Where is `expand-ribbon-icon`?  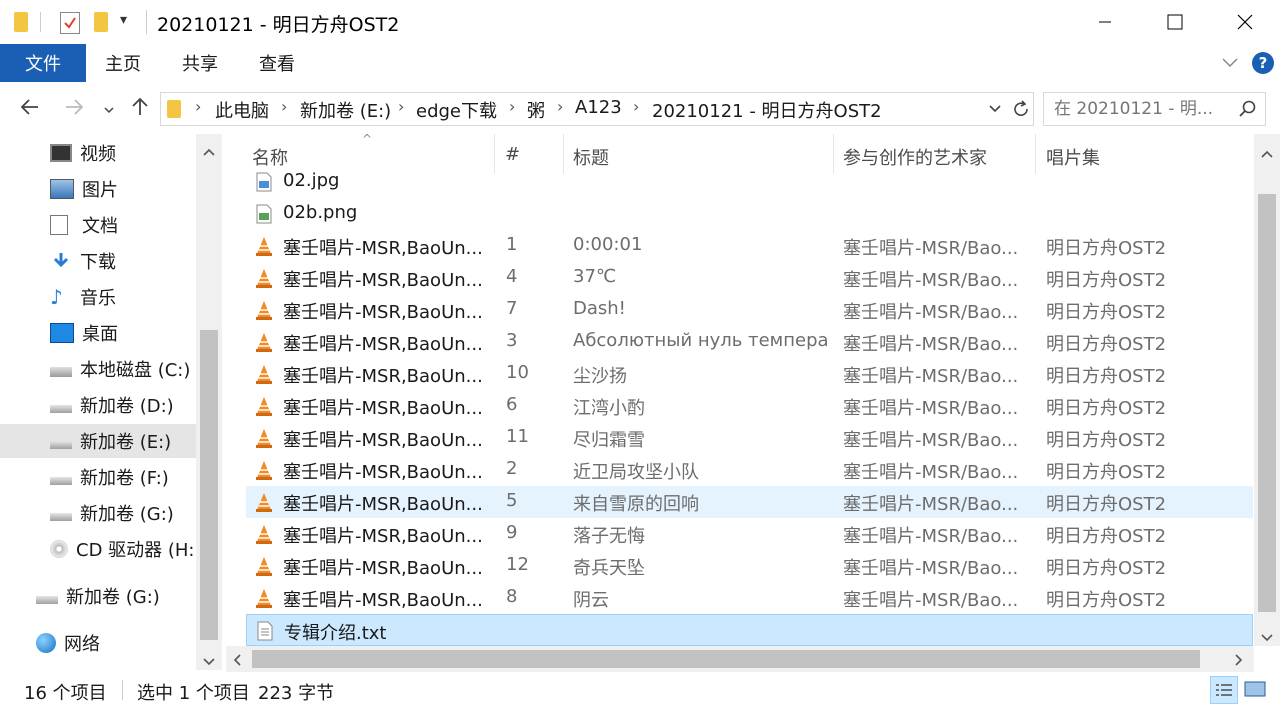
expand-ribbon-icon is located at coordinates (1230, 64).